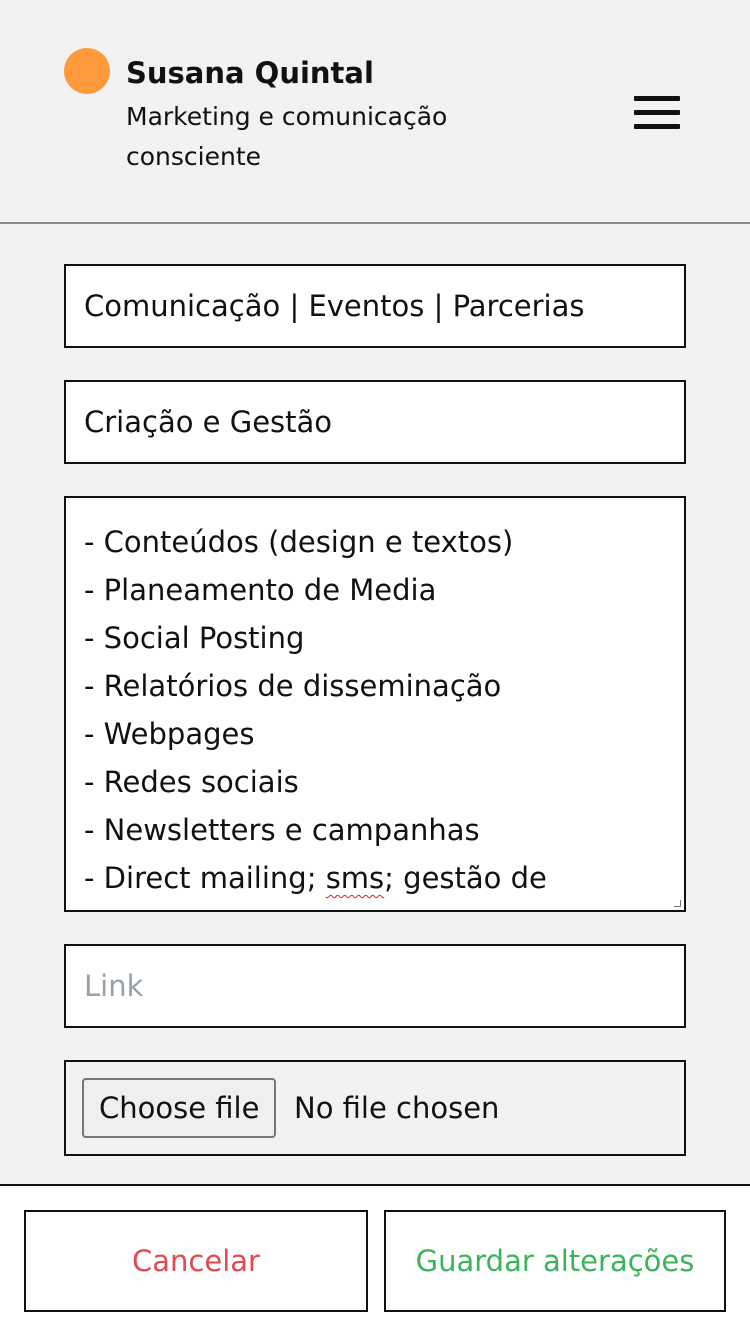 The image size is (750, 1334). What do you see at coordinates (287, 136) in the screenshot?
I see `profile-tagline: Marketing e comunicação consciente` at bounding box center [287, 136].